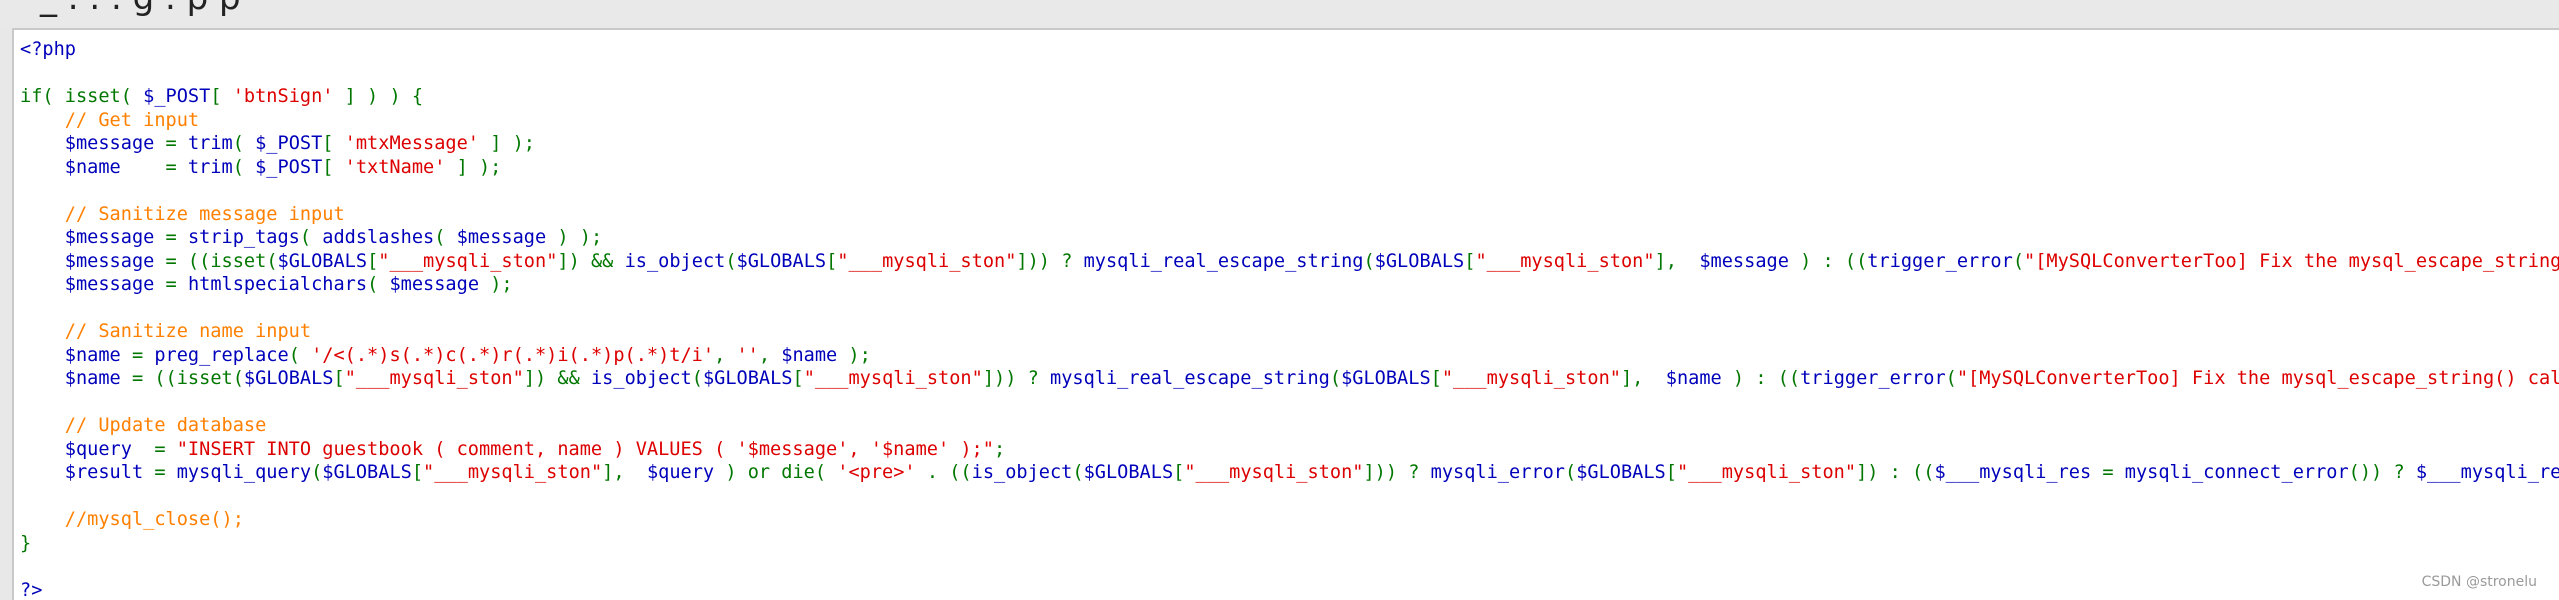 Image resolution: width=2559 pixels, height=600 pixels. Describe the element at coordinates (412, 143) in the screenshot. I see `code-token-string: 'mtxMessage'` at that location.